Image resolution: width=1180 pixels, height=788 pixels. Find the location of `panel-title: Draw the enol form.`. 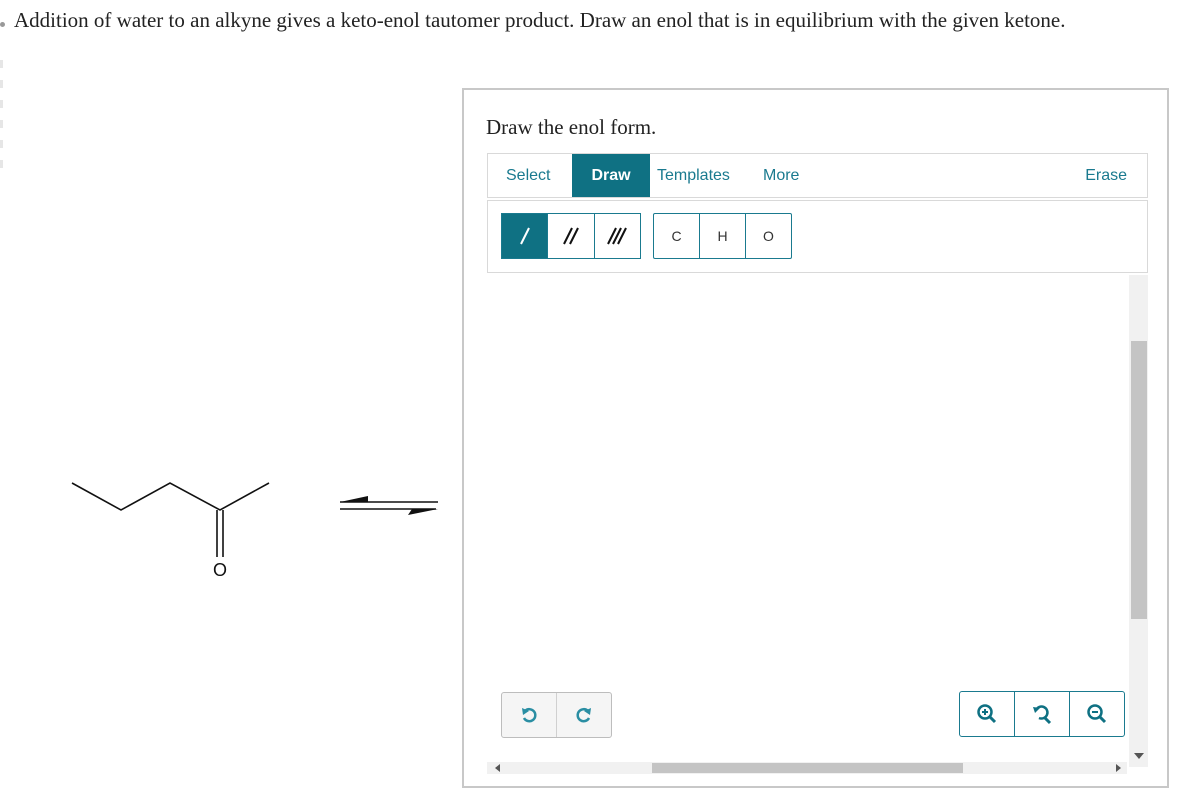

panel-title: Draw the enol form. is located at coordinates (571, 127).